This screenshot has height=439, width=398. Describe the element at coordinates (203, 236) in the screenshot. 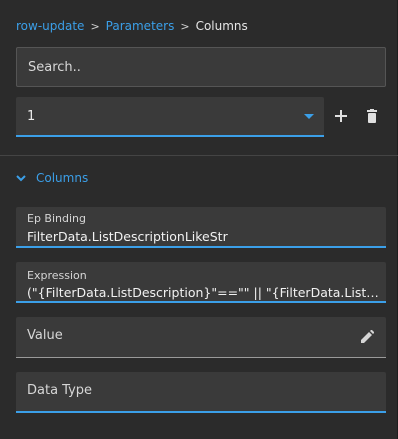

I see `ep-binding-value: FilterData.ListDescriptionLikeStr` at that location.